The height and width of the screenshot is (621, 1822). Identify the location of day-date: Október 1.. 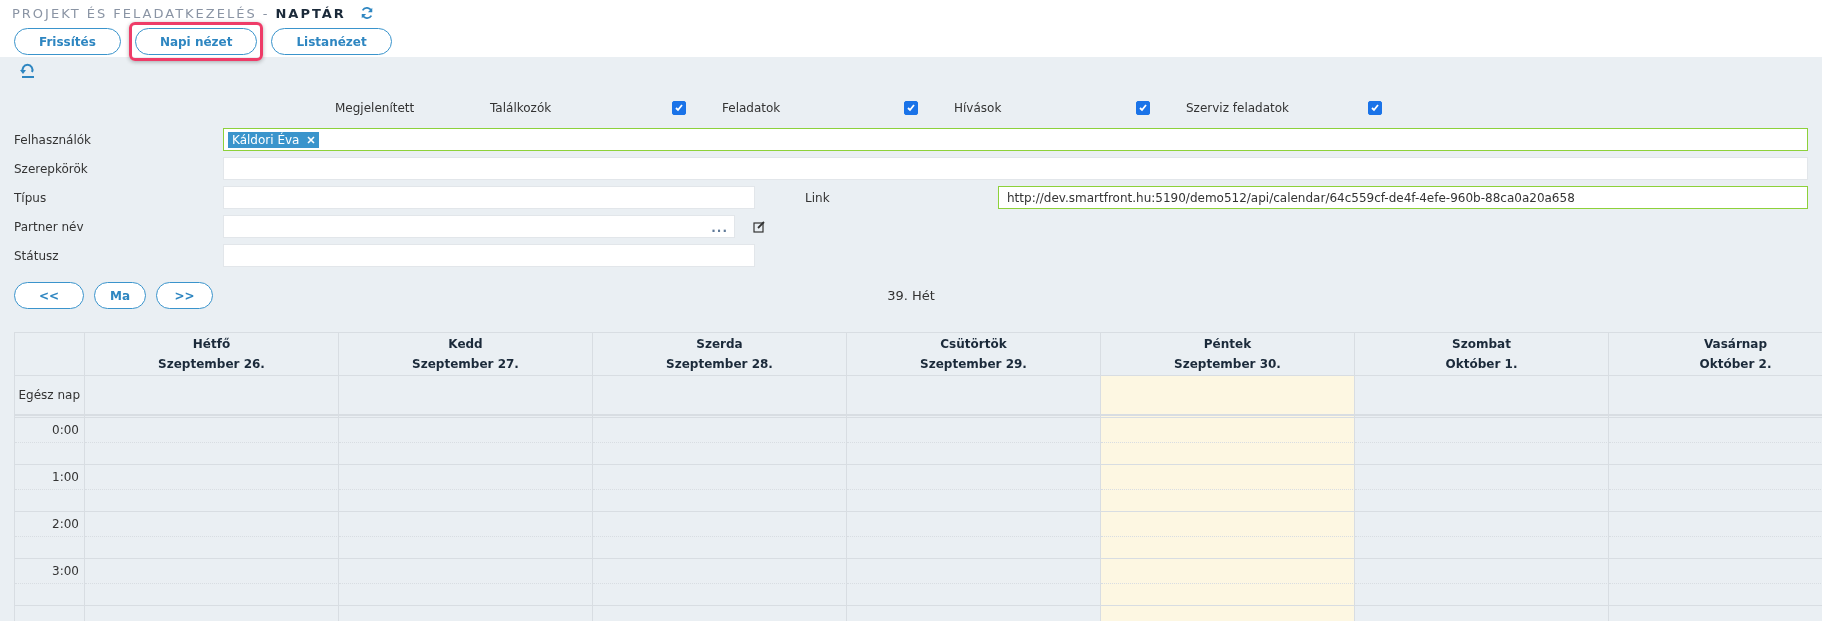
(1481, 364).